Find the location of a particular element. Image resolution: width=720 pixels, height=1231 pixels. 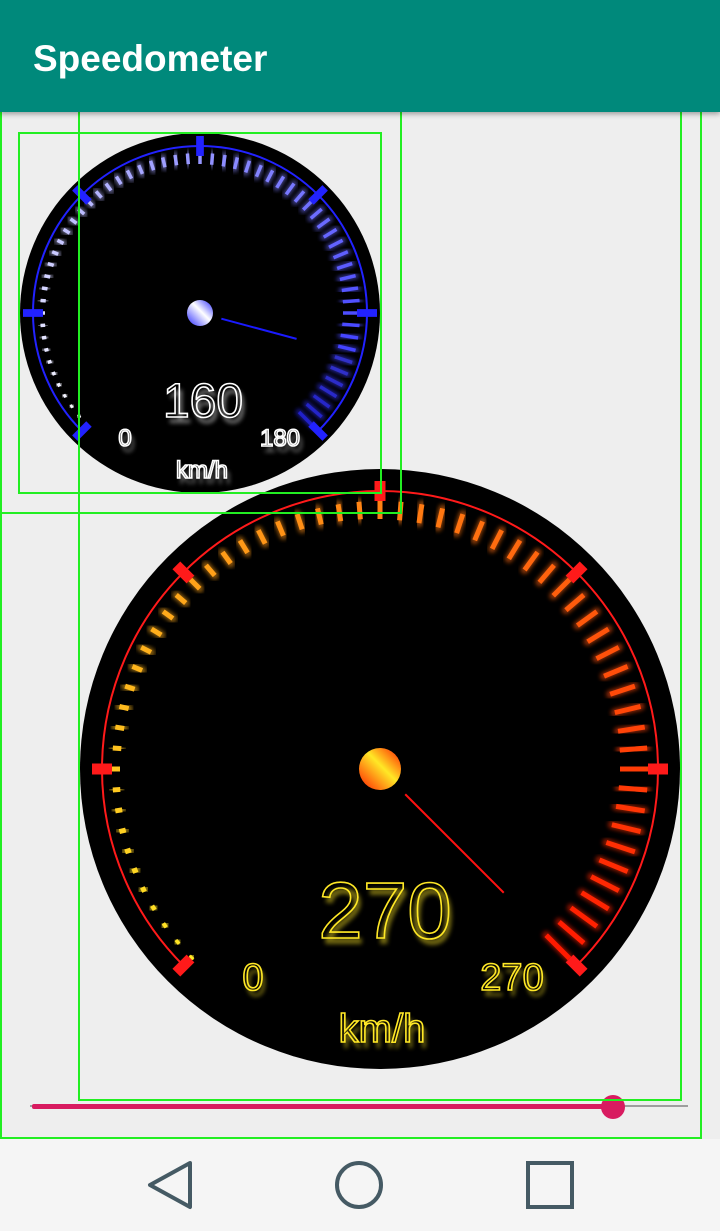

slider-active-track is located at coordinates (322, 1106).